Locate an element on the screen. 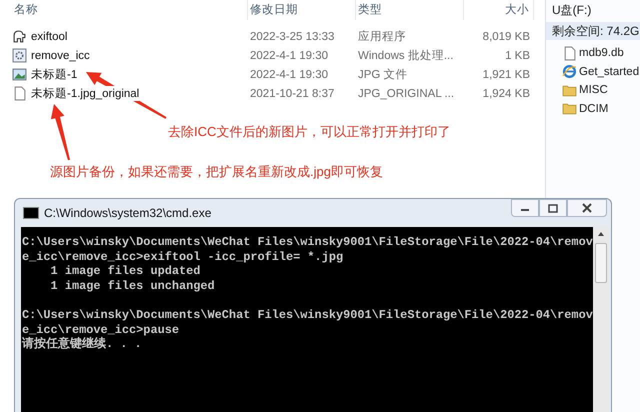 This screenshot has height=412, width=640. size-cell-text: 8,019 KB is located at coordinates (506, 36).